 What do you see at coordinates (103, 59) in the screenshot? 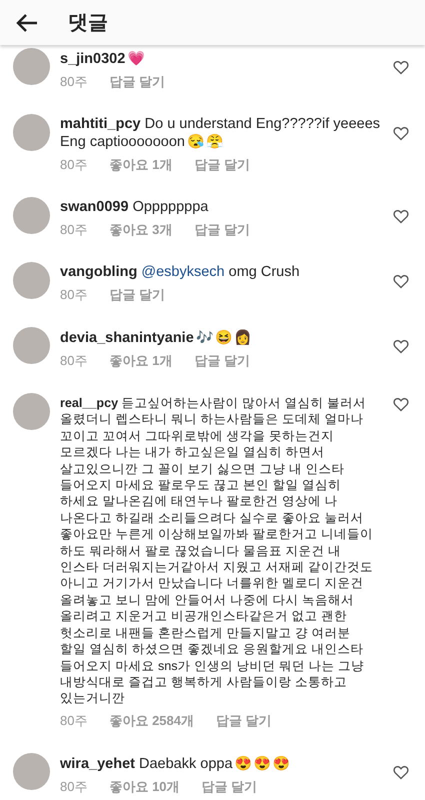
I see `comment-text: s_jin0302💗` at bounding box center [103, 59].